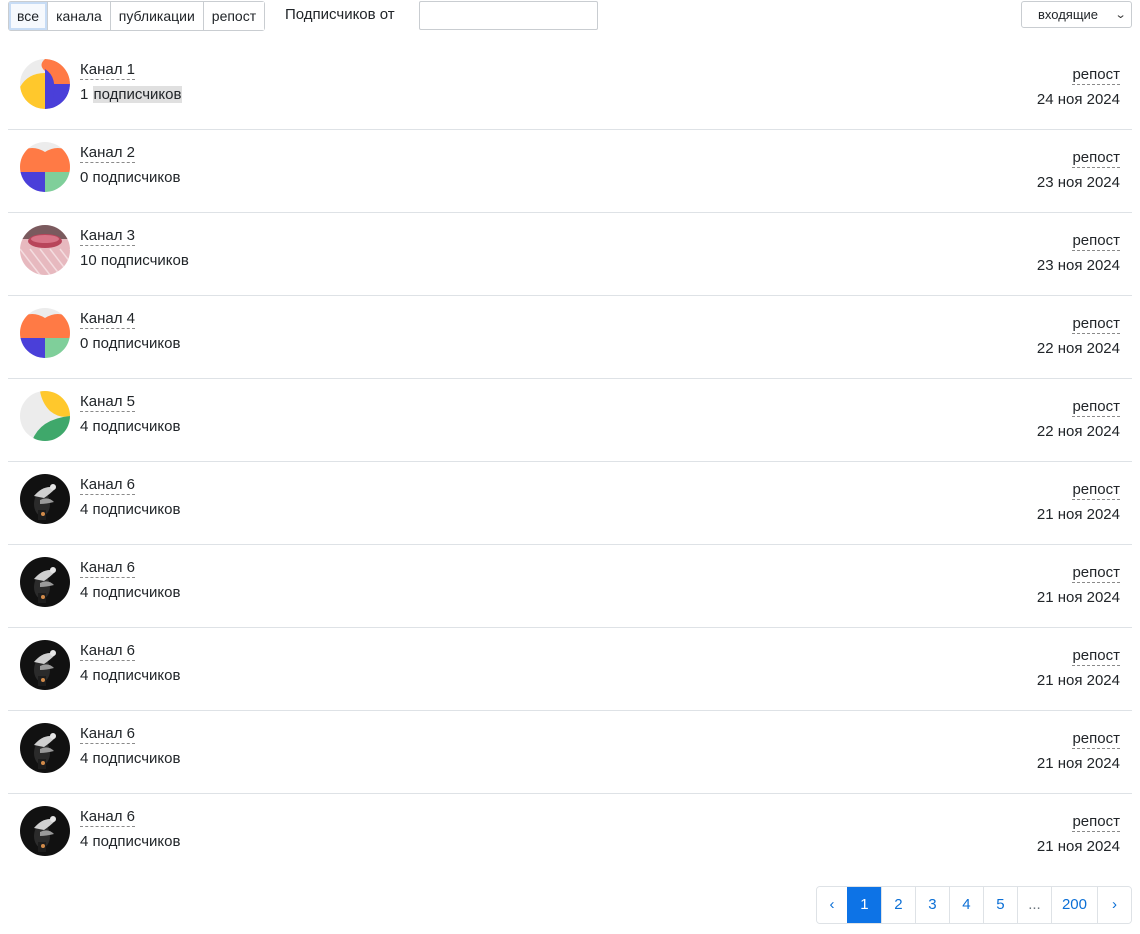 The height and width of the screenshot is (934, 1140). Describe the element at coordinates (570, 420) in the screenshot. I see `list-item: Канал 5 4 подписчиков репост 22 ноя 2024` at that location.